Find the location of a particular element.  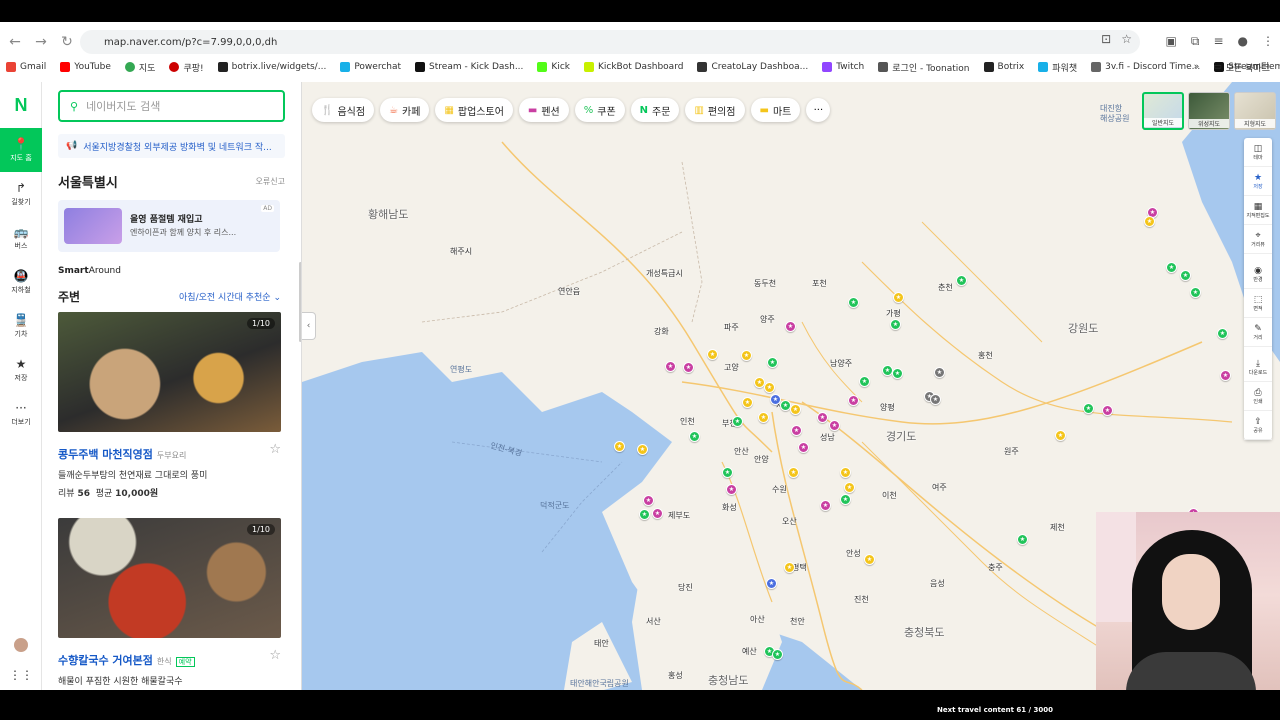

browser-menu-icon: ⋮ is located at coordinates (1268, 41).